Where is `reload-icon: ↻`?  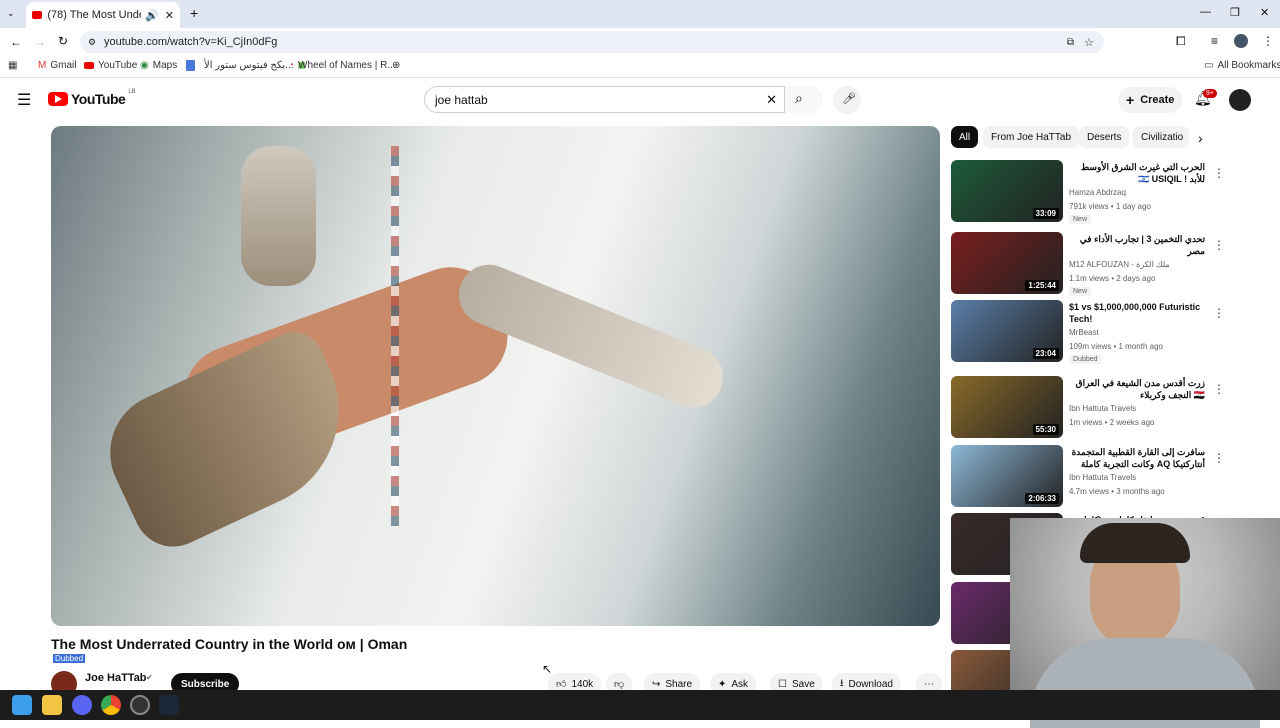 reload-icon: ↻ is located at coordinates (63, 41).